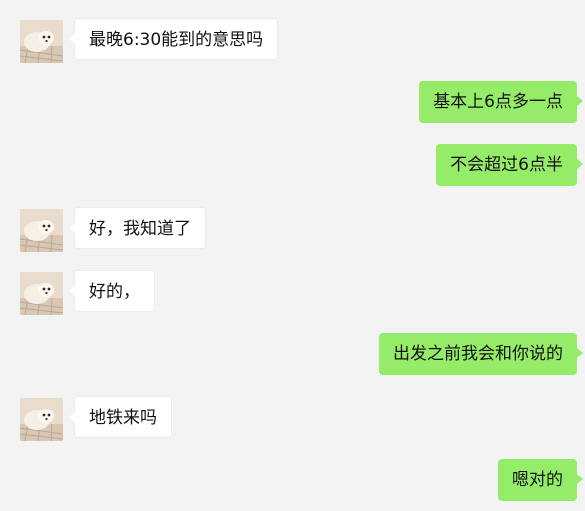  I want to click on message-incoming: 地铁来吗, so click(292, 419).